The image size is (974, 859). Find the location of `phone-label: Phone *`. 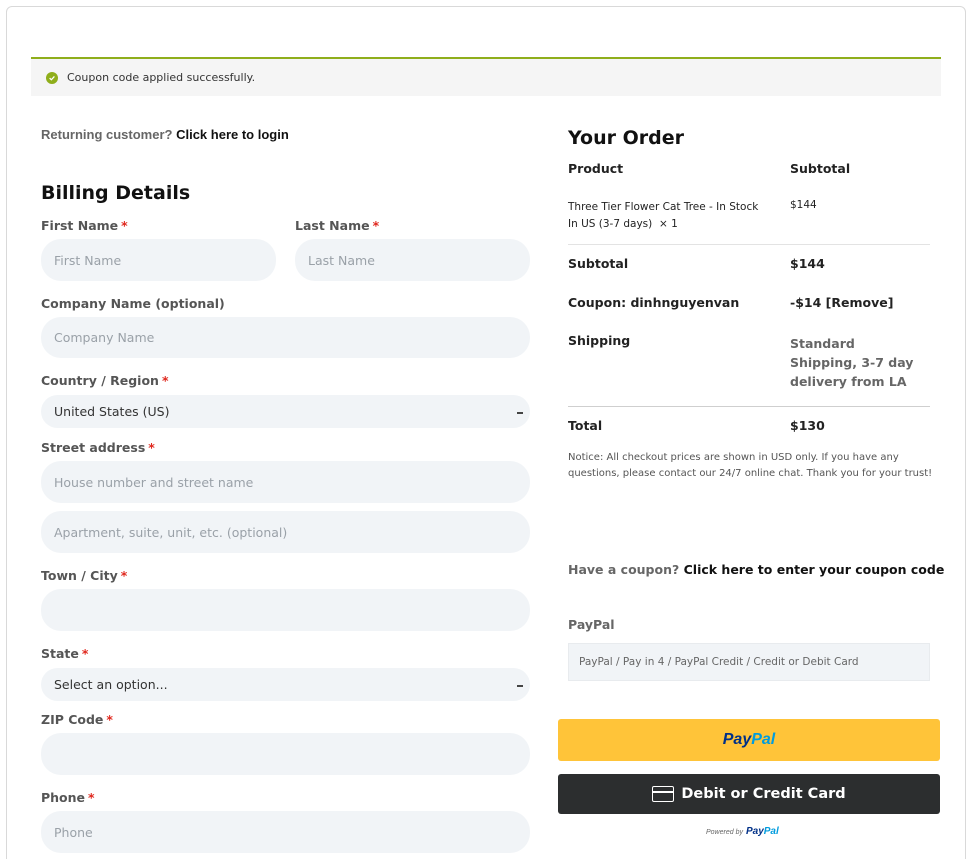

phone-label: Phone * is located at coordinates (68, 797).